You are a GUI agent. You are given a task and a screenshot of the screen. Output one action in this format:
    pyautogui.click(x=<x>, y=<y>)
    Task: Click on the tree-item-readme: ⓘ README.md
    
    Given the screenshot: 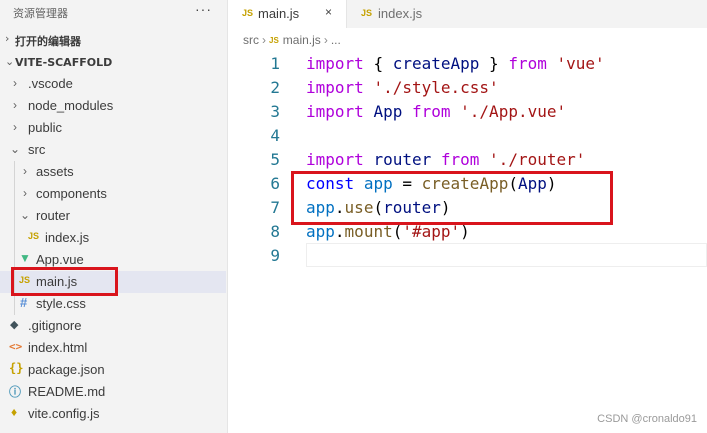 What is the action you would take?
    pyautogui.click(x=113, y=392)
    